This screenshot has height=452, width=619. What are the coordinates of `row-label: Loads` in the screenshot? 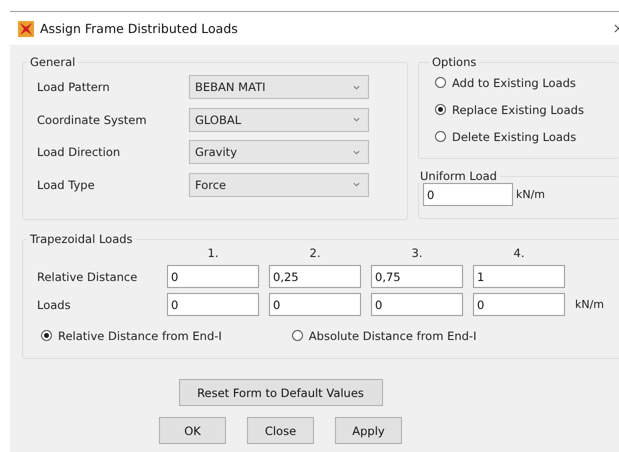 It's located at (54, 305).